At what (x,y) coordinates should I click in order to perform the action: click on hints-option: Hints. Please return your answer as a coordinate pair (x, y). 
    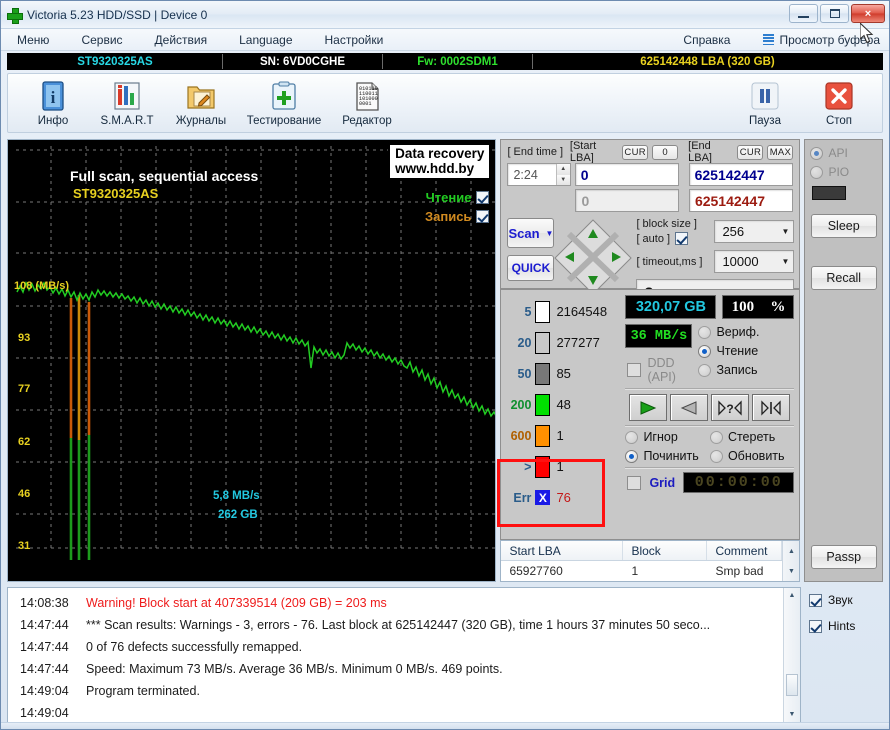
    Looking at the image, I should click on (846, 626).